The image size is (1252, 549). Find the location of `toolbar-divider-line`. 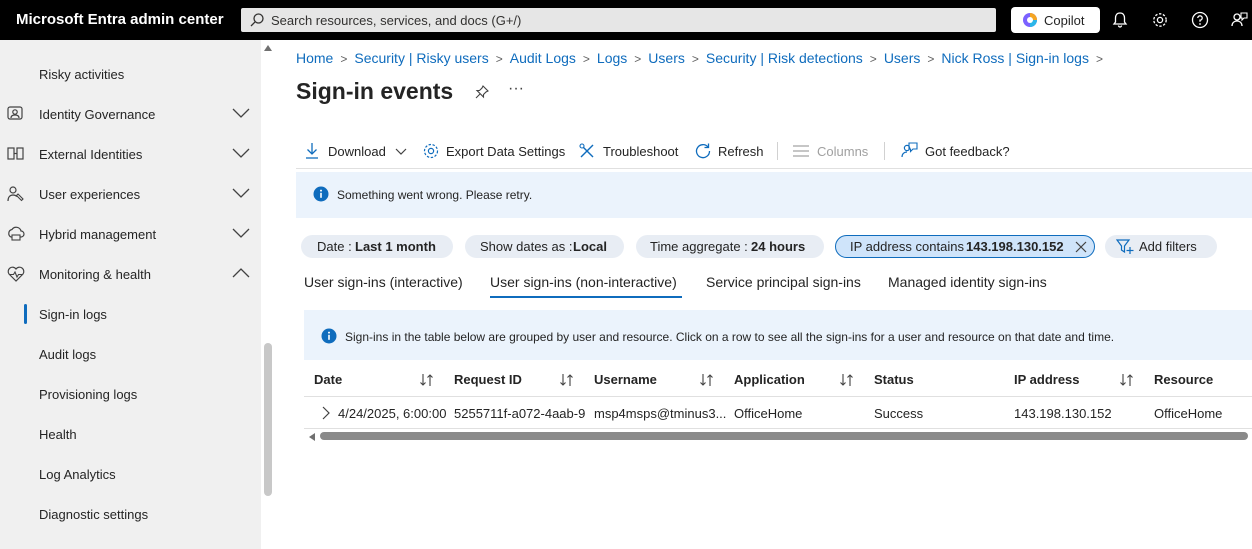

toolbar-divider-line is located at coordinates (774, 168).